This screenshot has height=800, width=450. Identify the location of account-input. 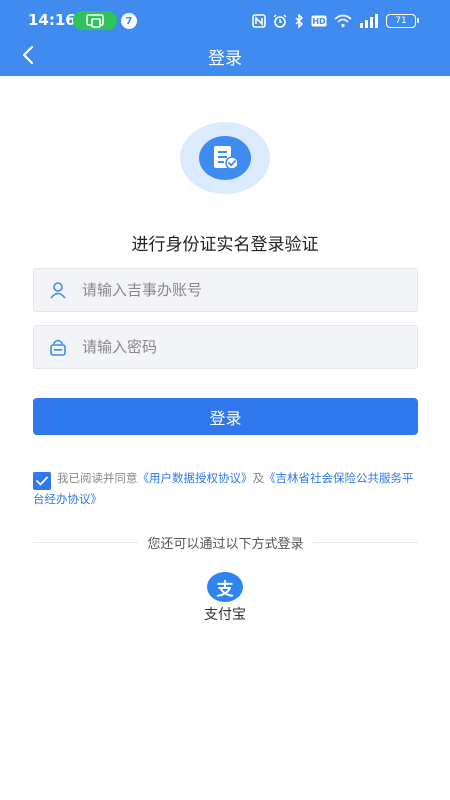
(232, 290).